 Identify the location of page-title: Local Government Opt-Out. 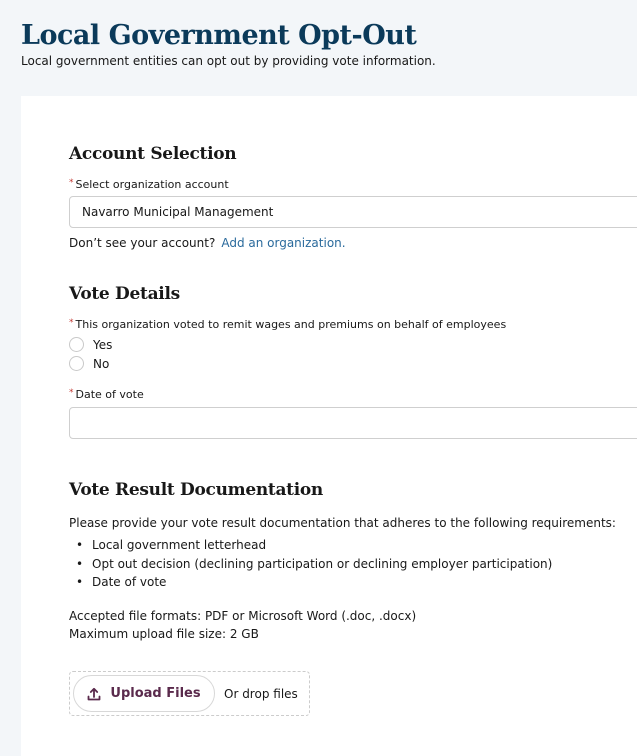
(219, 35).